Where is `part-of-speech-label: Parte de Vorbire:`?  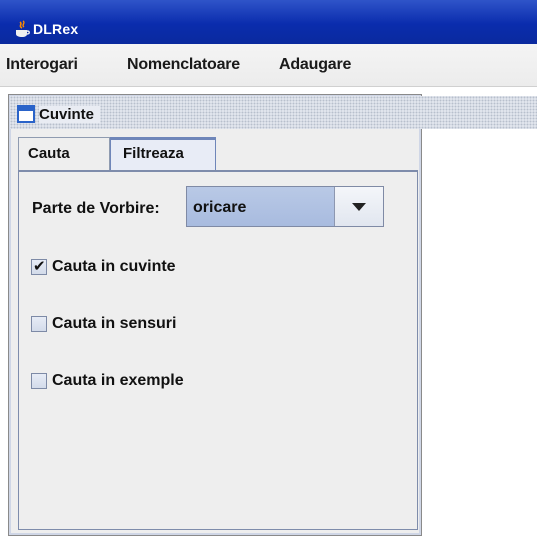 part-of-speech-label: Parte de Vorbire: is located at coordinates (96, 208).